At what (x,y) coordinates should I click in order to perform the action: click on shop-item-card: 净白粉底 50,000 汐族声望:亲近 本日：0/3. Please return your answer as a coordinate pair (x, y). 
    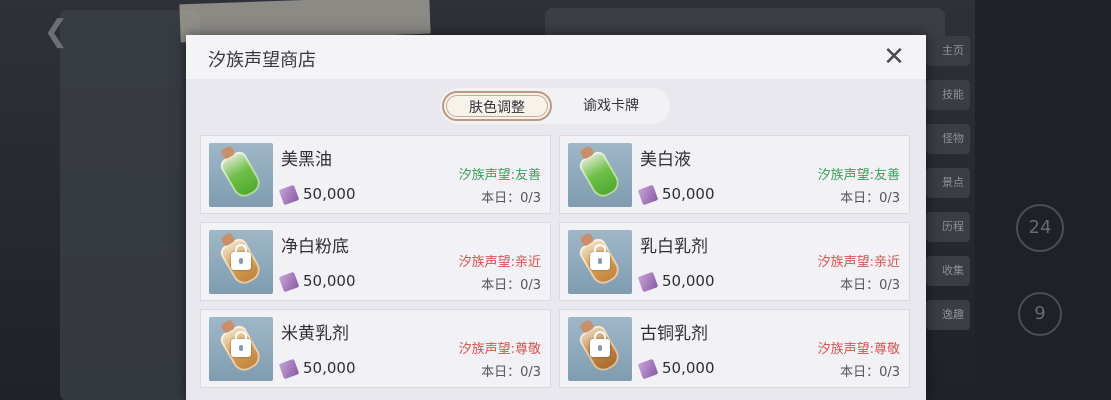
    Looking at the image, I should click on (375, 261).